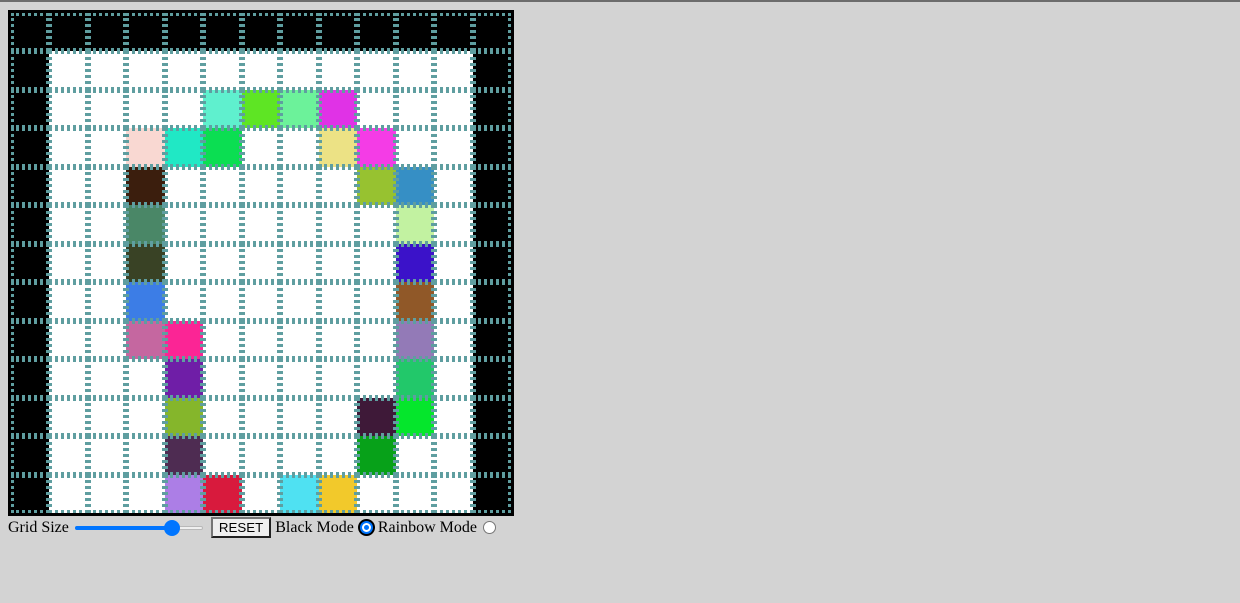 This screenshot has width=1240, height=603. What do you see at coordinates (366, 527) in the screenshot?
I see `black-mode-radio` at bounding box center [366, 527].